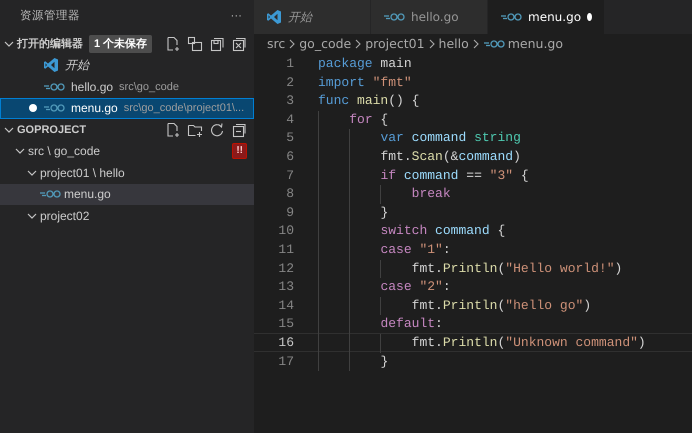 This screenshot has width=692, height=433. What do you see at coordinates (470, 342) in the screenshot?
I see `code-line: fmt.Println("Unknown command")` at bounding box center [470, 342].